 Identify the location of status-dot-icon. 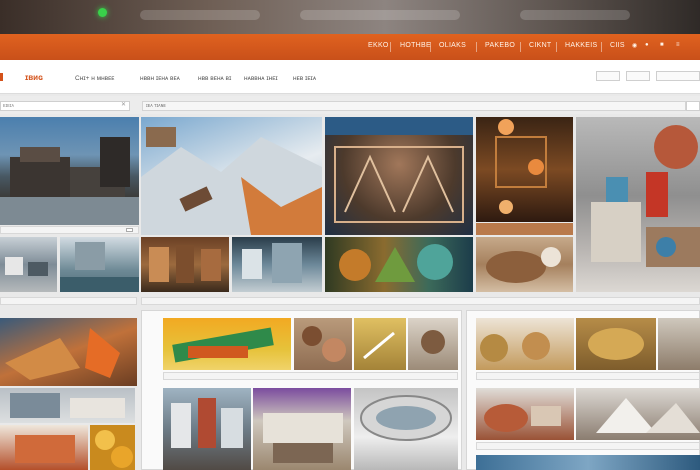
(102, 12).